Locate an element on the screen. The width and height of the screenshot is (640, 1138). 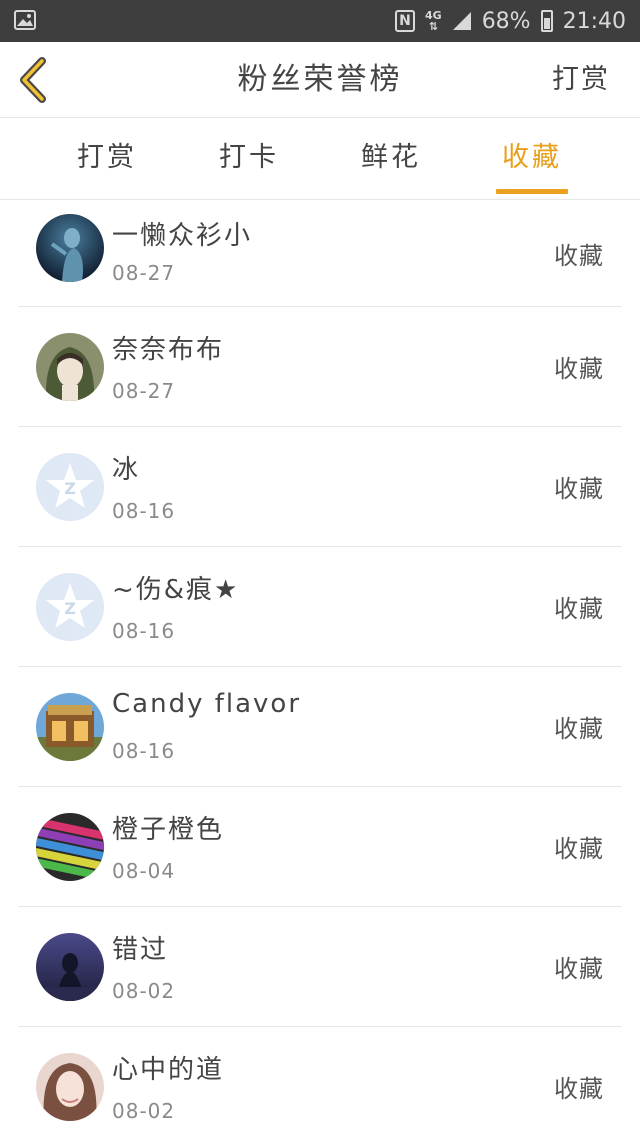
tab-label: 打卡 is located at coordinates (249, 157).